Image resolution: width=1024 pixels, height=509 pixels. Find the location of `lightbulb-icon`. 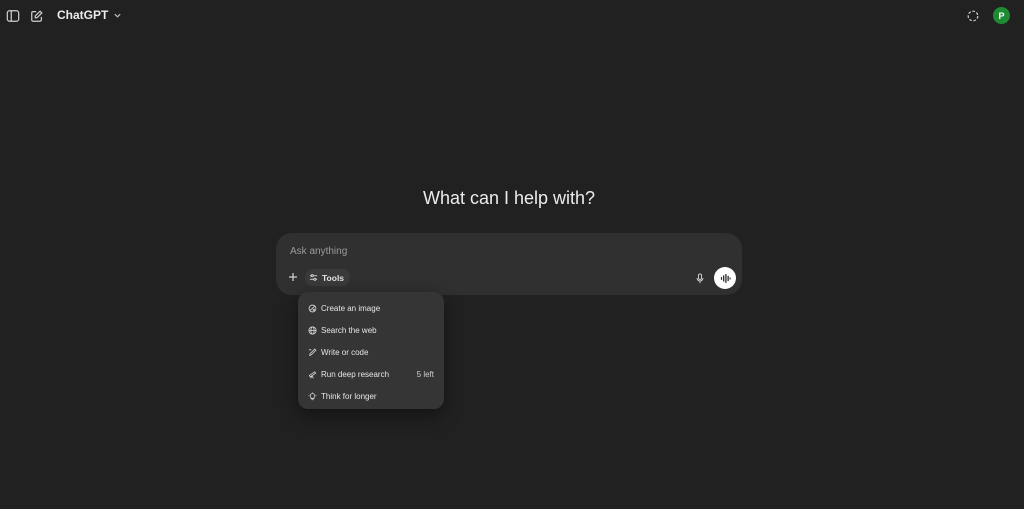

lightbulb-icon is located at coordinates (312, 395).